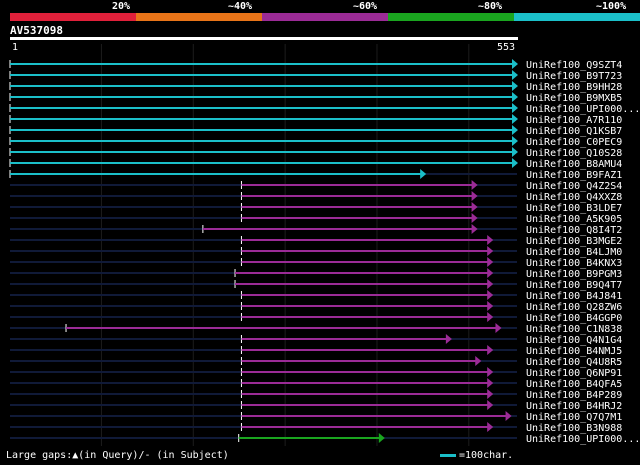 The image size is (640, 465). Describe the element at coordinates (574, 340) in the screenshot. I see `hit-label: UniRef100_Q4N1G4` at that location.